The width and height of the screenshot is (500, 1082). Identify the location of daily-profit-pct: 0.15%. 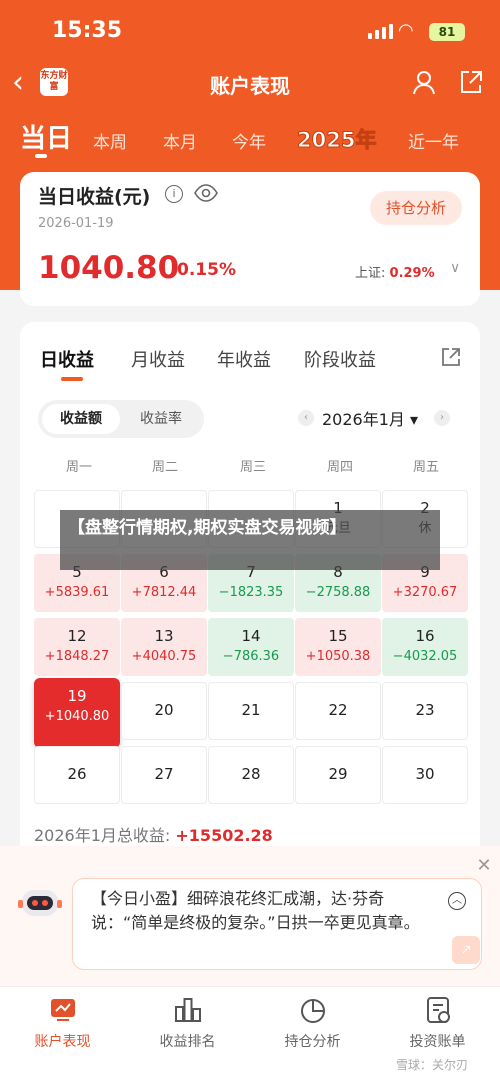
(206, 270).